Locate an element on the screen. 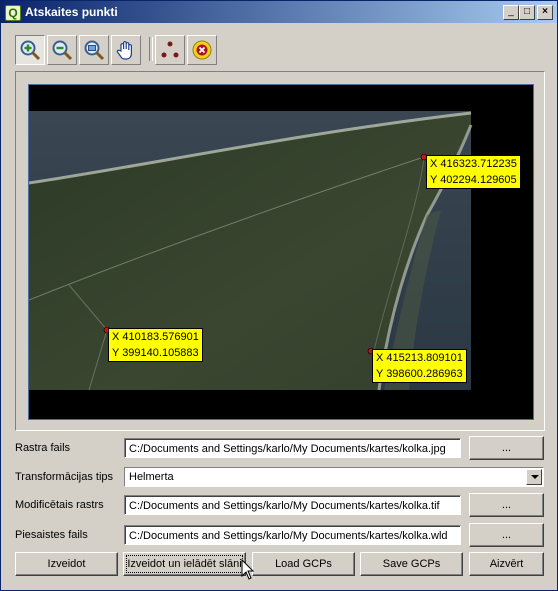 Image resolution: width=558 pixels, height=591 pixels. delete-point-button is located at coordinates (202, 50).